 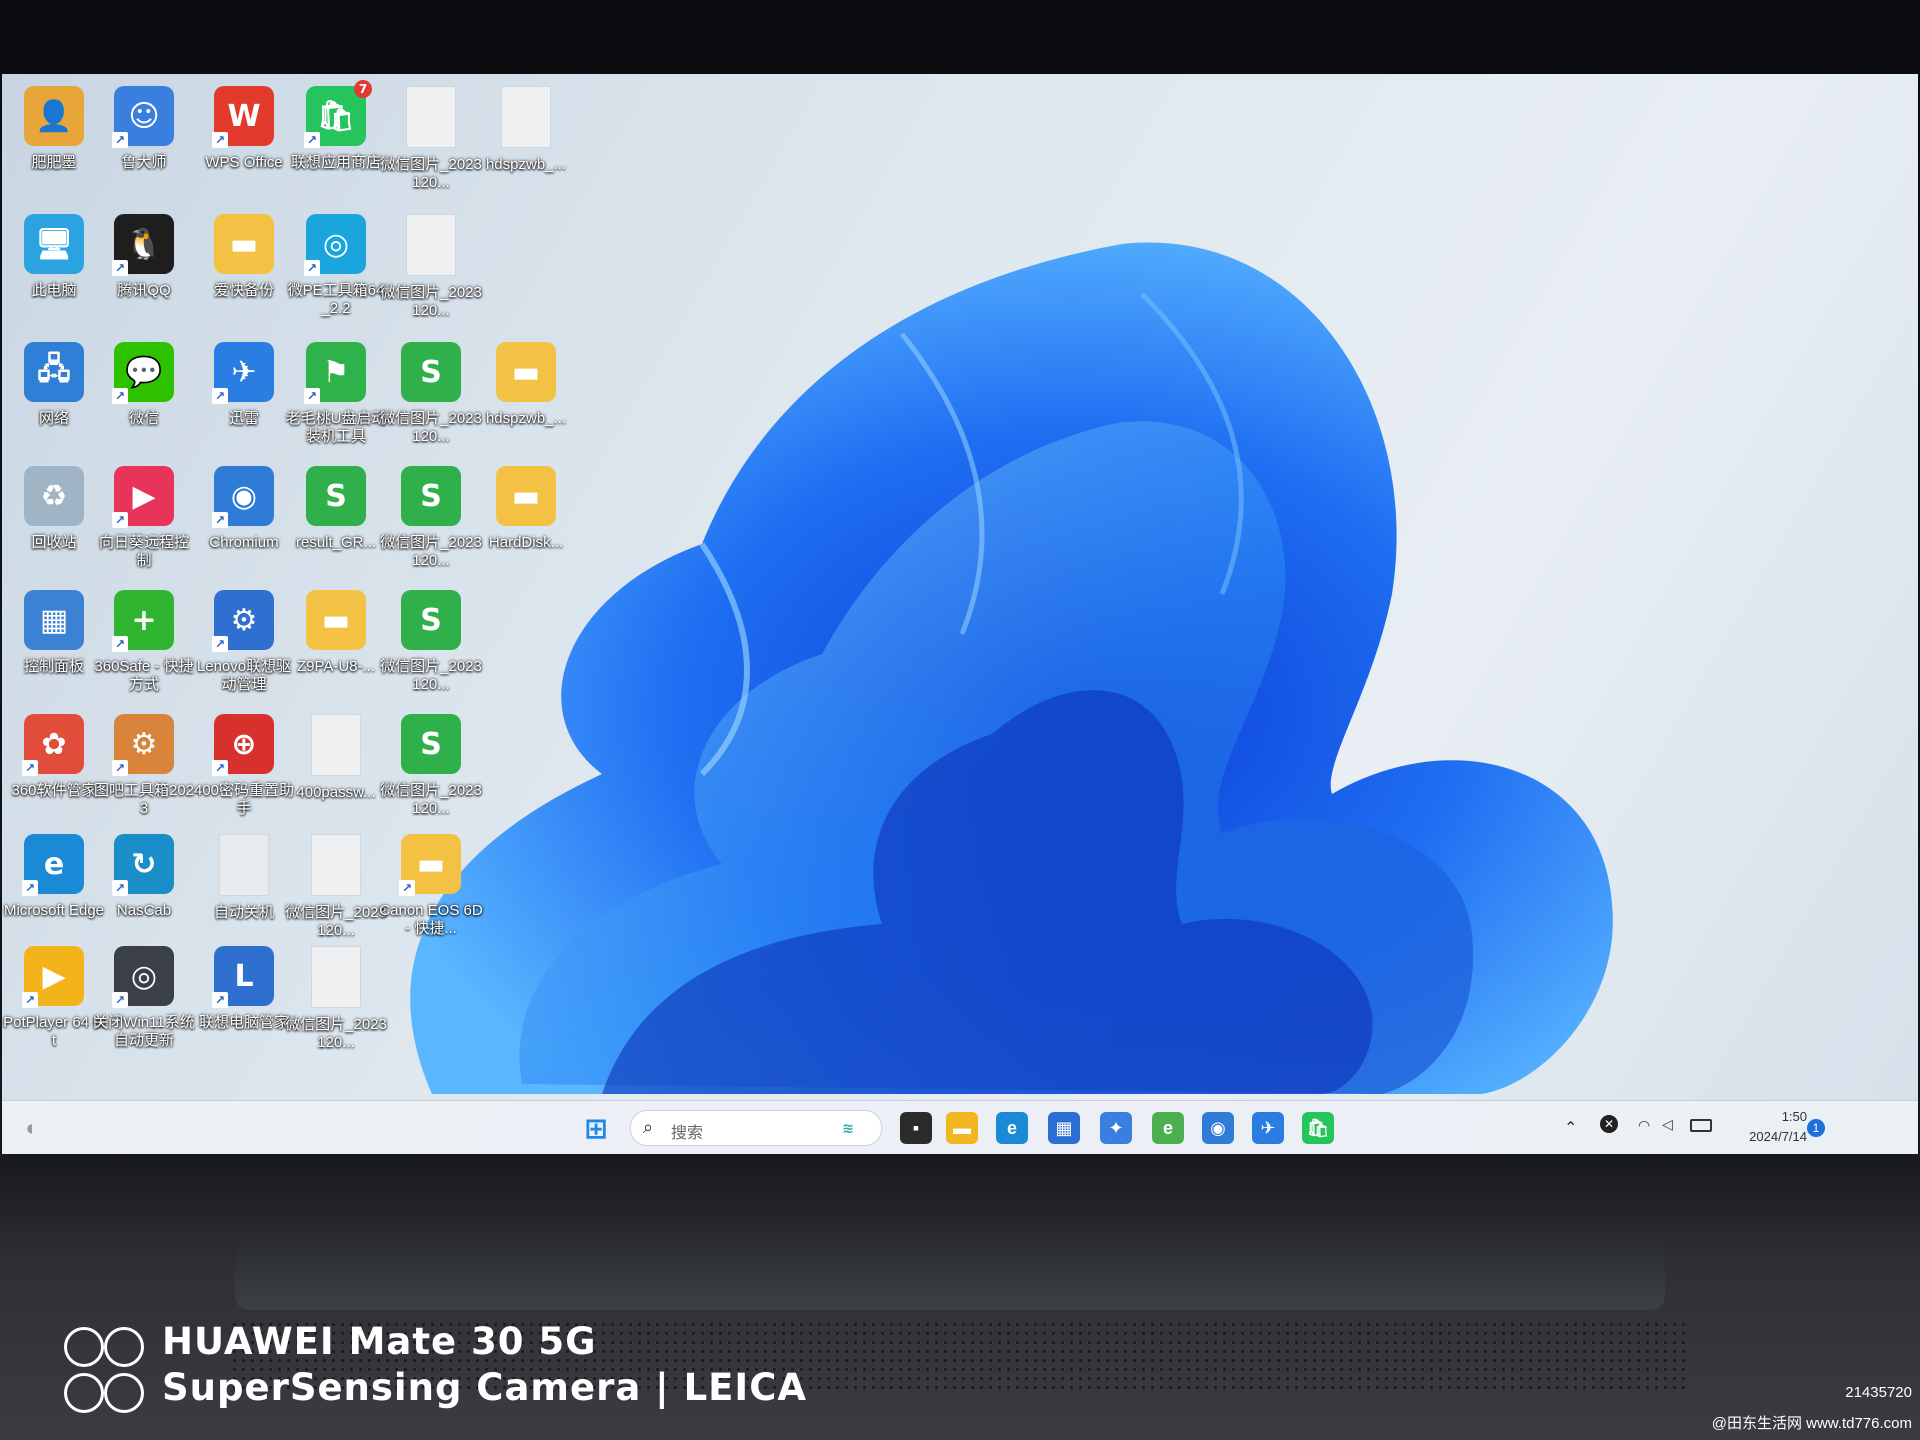 I want to click on icon-glyph: ↻, so click(x=144, y=864).